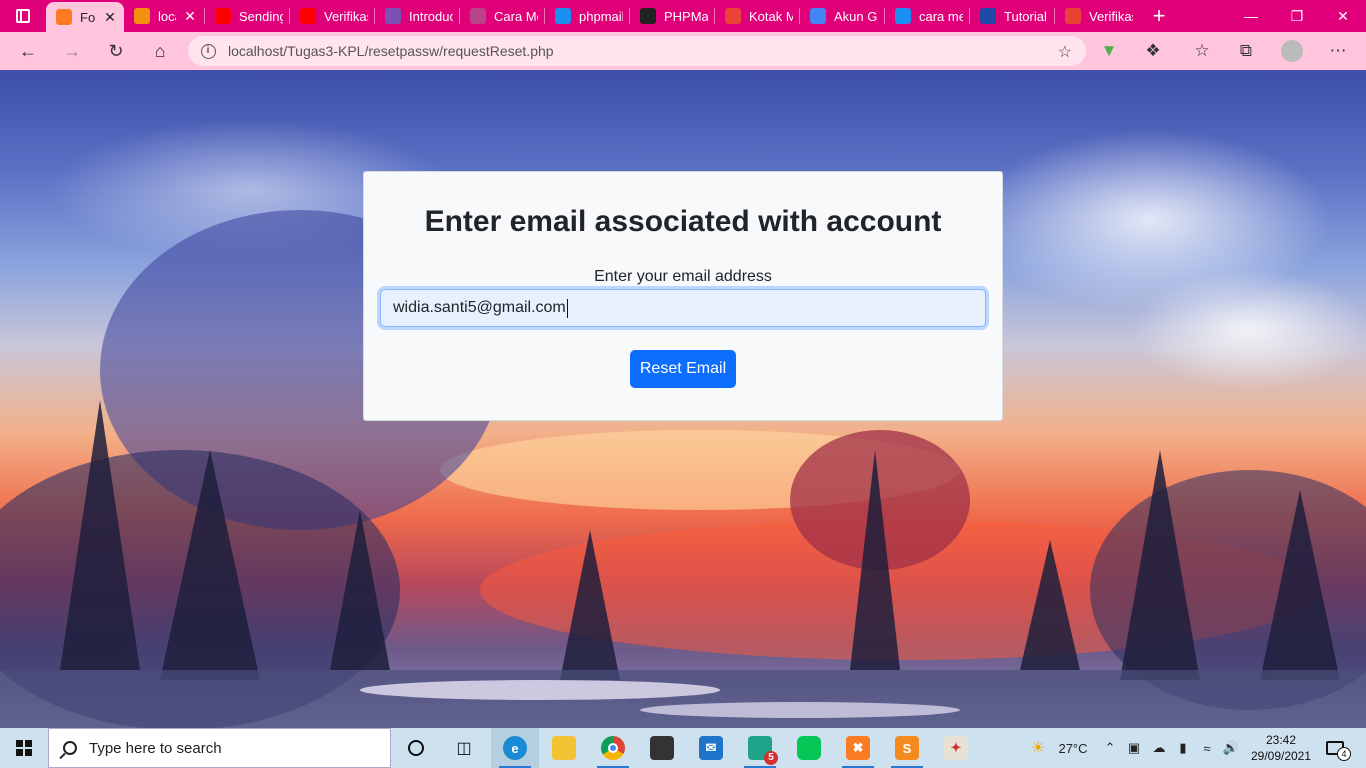 The image size is (1366, 768). I want to click on taskbar-paint: ✦, so click(956, 748).